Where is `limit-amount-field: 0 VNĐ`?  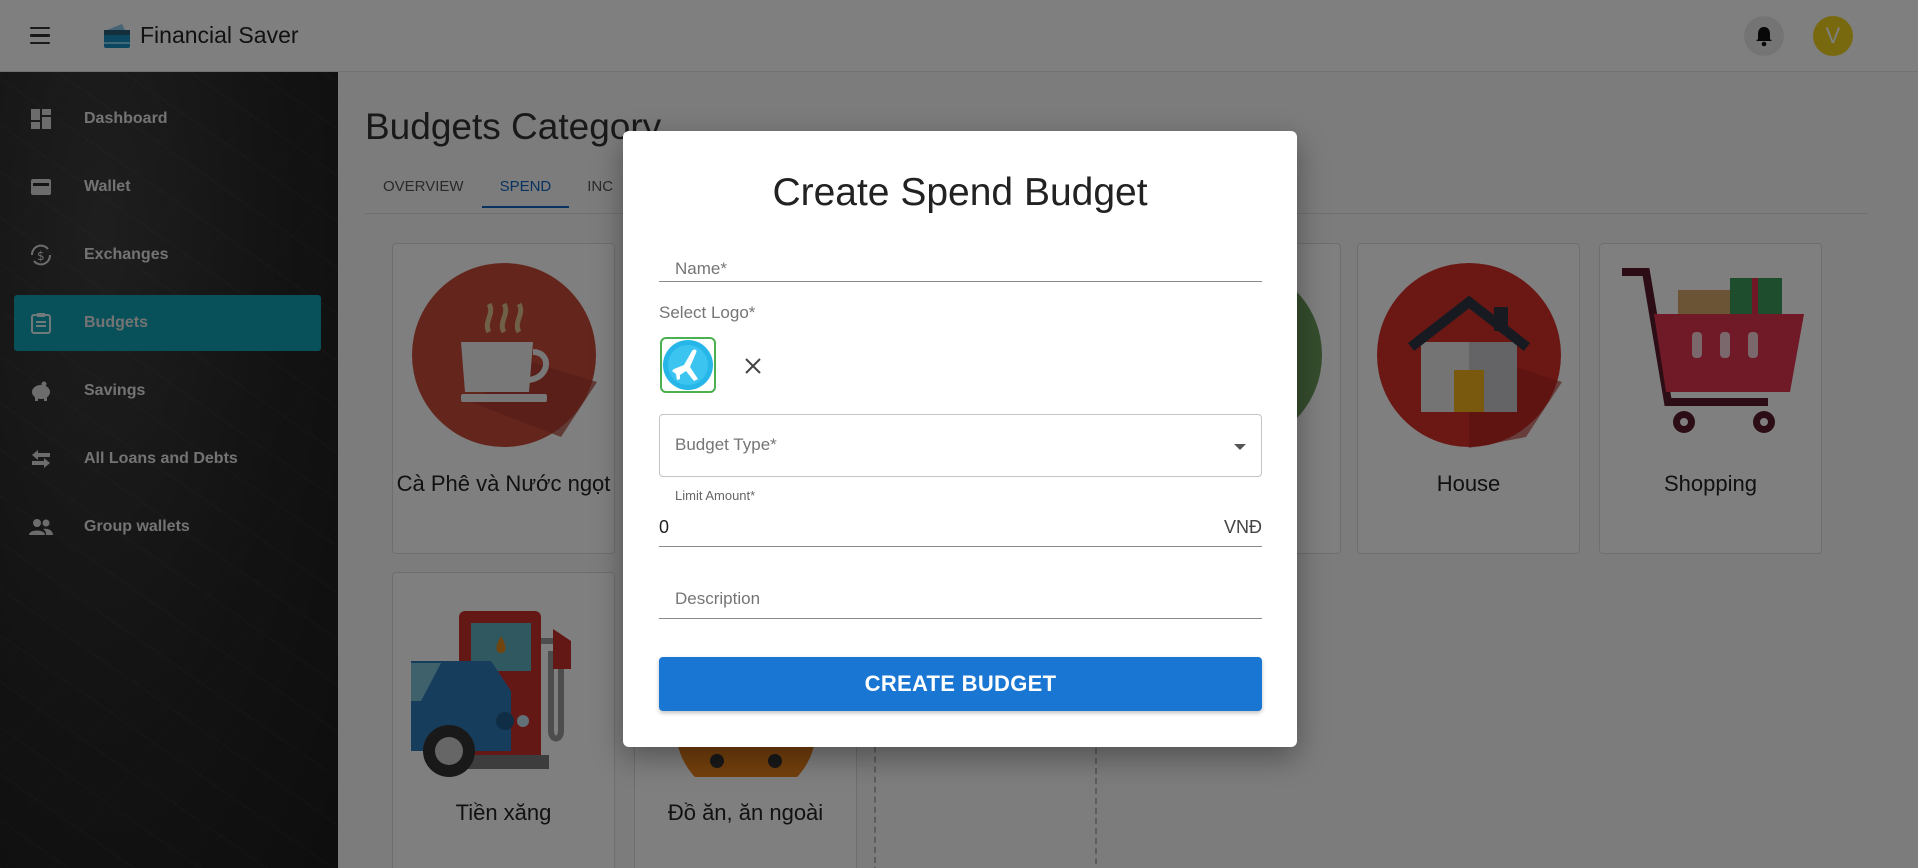 limit-amount-field: 0 VNĐ is located at coordinates (960, 526).